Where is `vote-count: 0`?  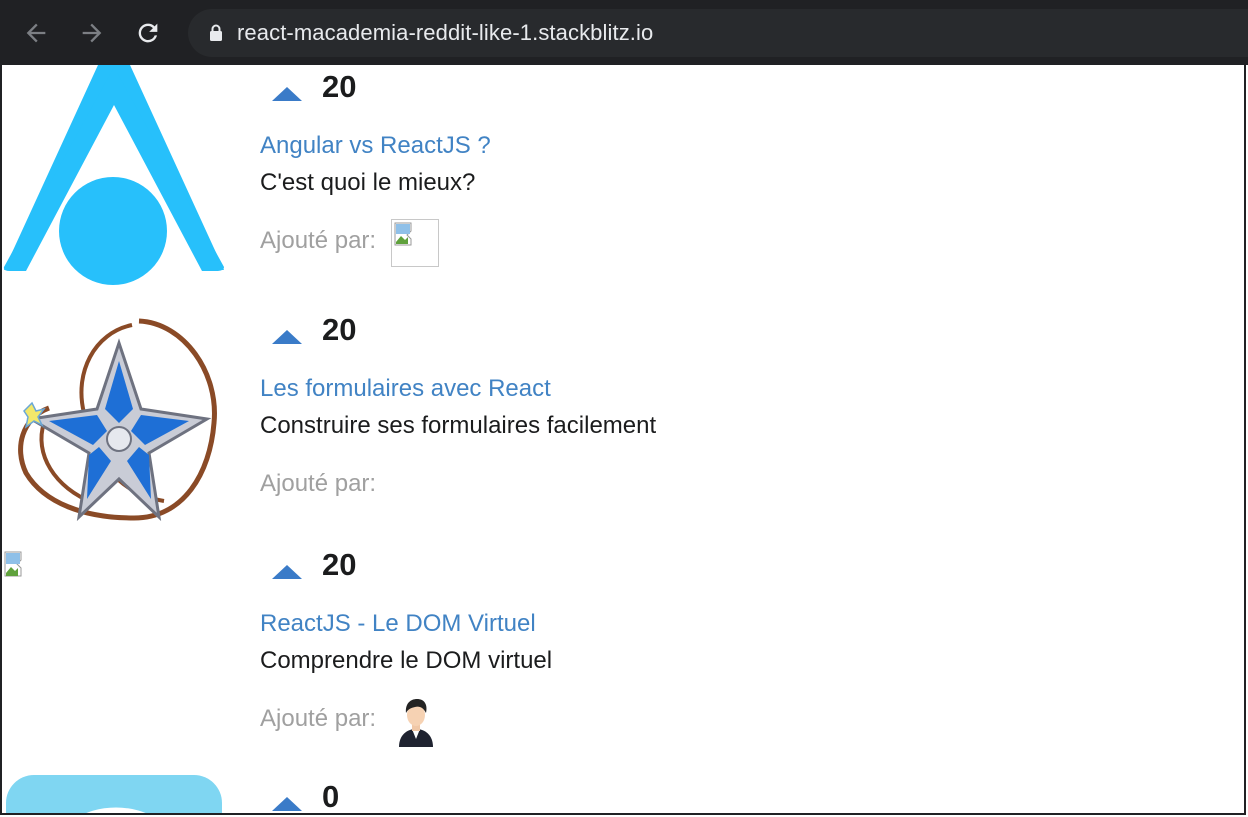
vote-count: 0 is located at coordinates (331, 796).